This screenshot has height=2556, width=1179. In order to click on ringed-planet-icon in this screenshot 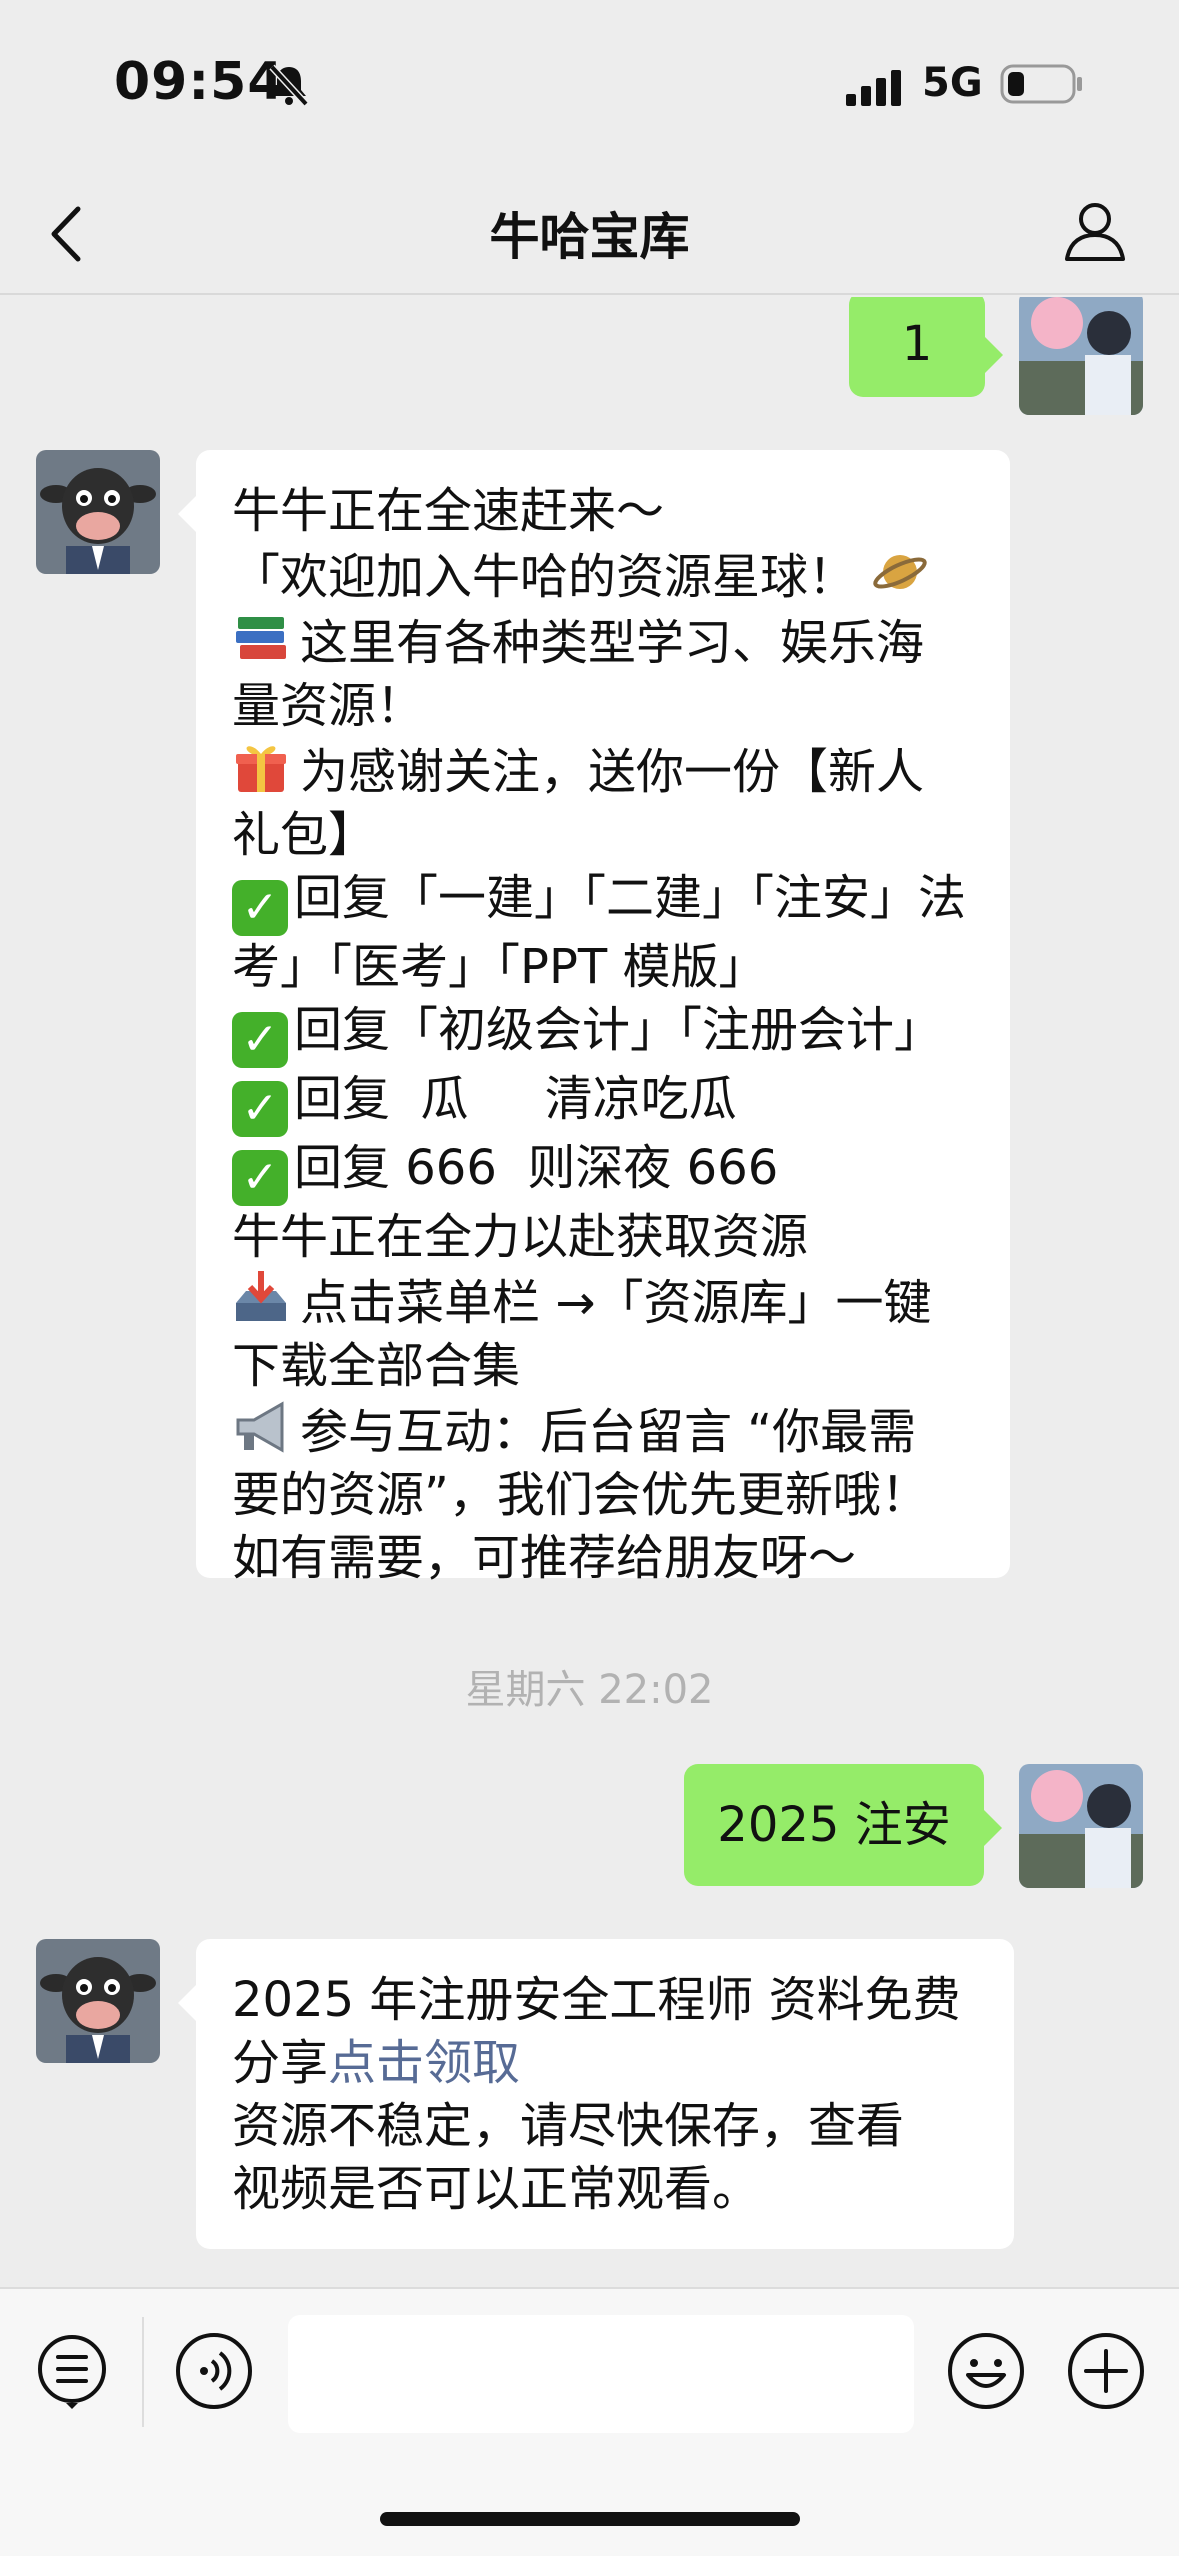, I will do `click(900, 572)`.